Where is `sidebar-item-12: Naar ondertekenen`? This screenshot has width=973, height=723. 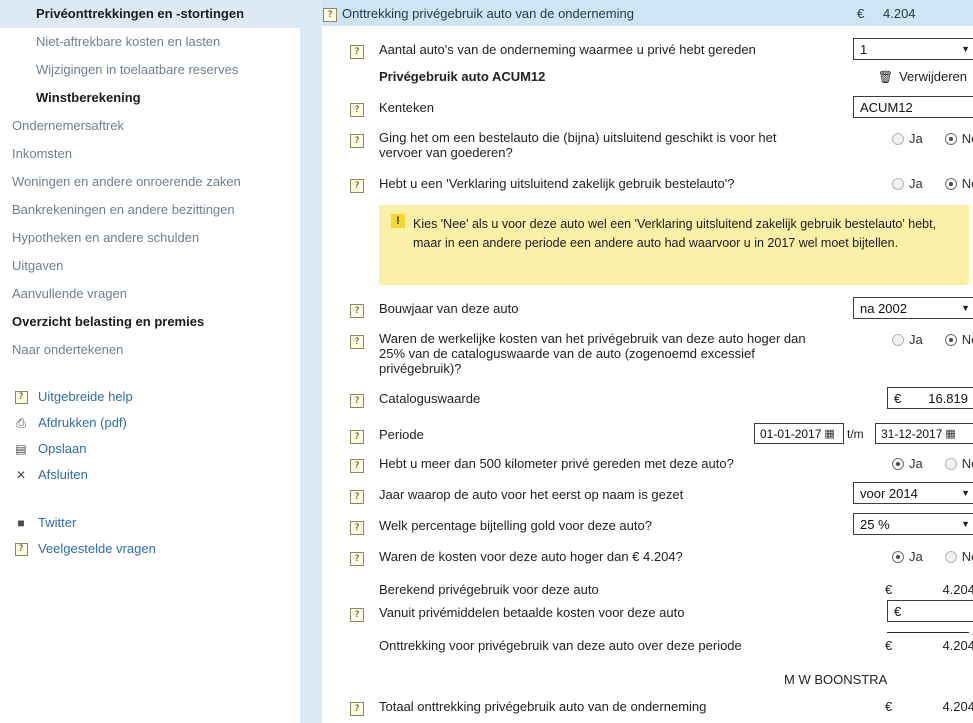 sidebar-item-12: Naar ondertekenen is located at coordinates (150, 350).